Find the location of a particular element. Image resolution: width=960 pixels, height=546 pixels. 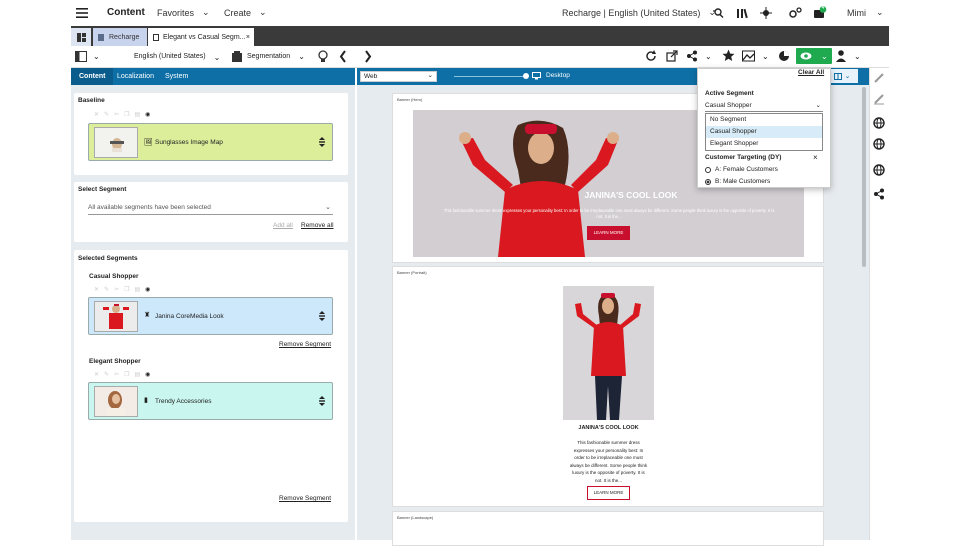

library-icon is located at coordinates (742, 12).